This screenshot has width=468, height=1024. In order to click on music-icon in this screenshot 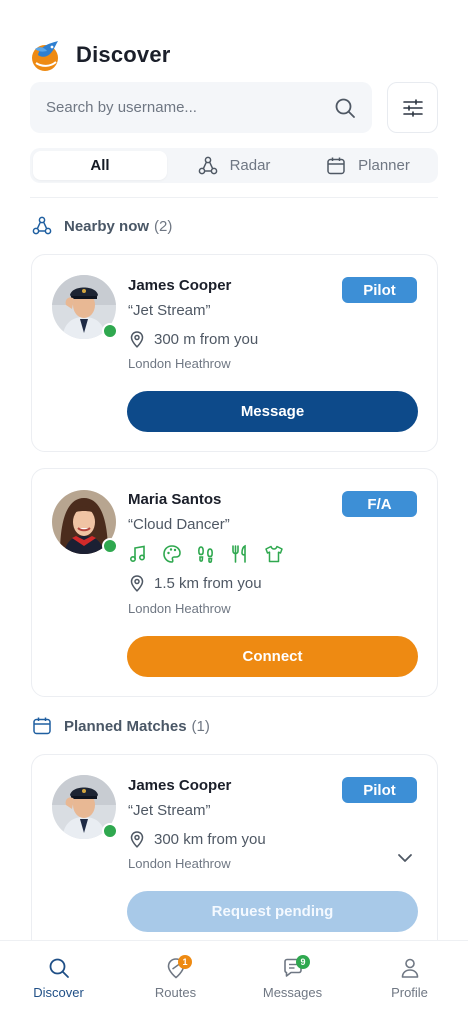, I will do `click(137, 554)`.